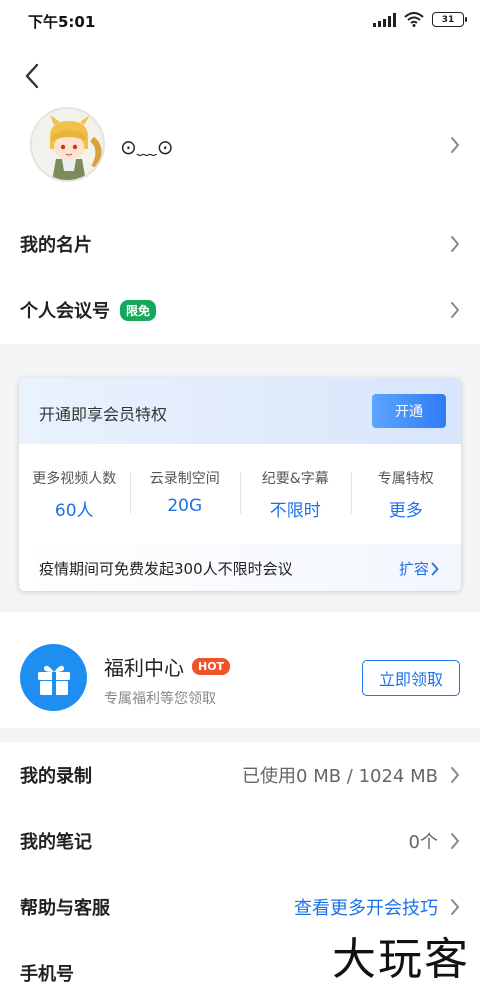  Describe the element at coordinates (74, 479) in the screenshot. I see `benefit-label: 更多视频人数` at that location.